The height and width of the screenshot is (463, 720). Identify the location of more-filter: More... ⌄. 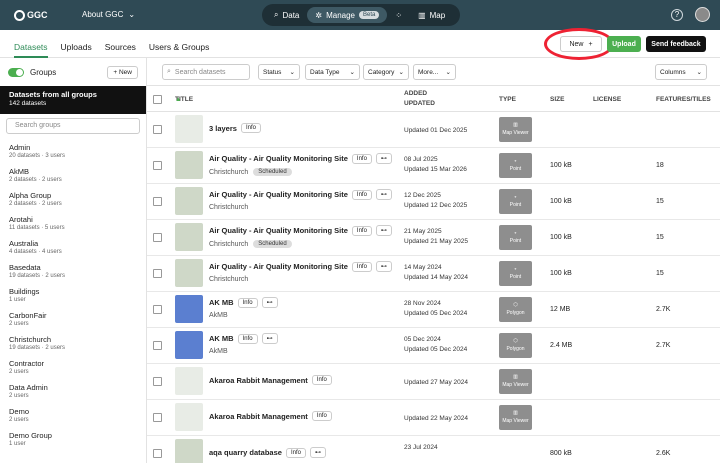
(434, 72).